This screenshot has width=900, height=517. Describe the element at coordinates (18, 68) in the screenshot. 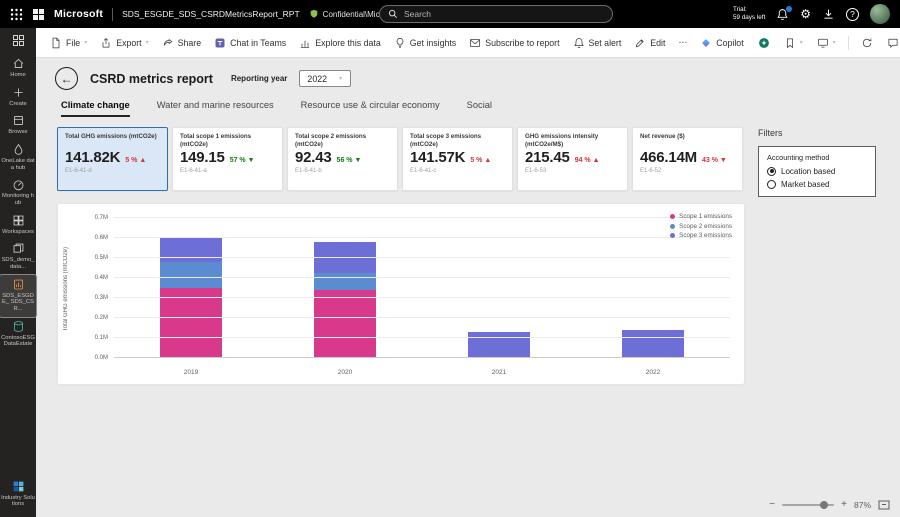

I see `sidebar-item-home: Home` at that location.